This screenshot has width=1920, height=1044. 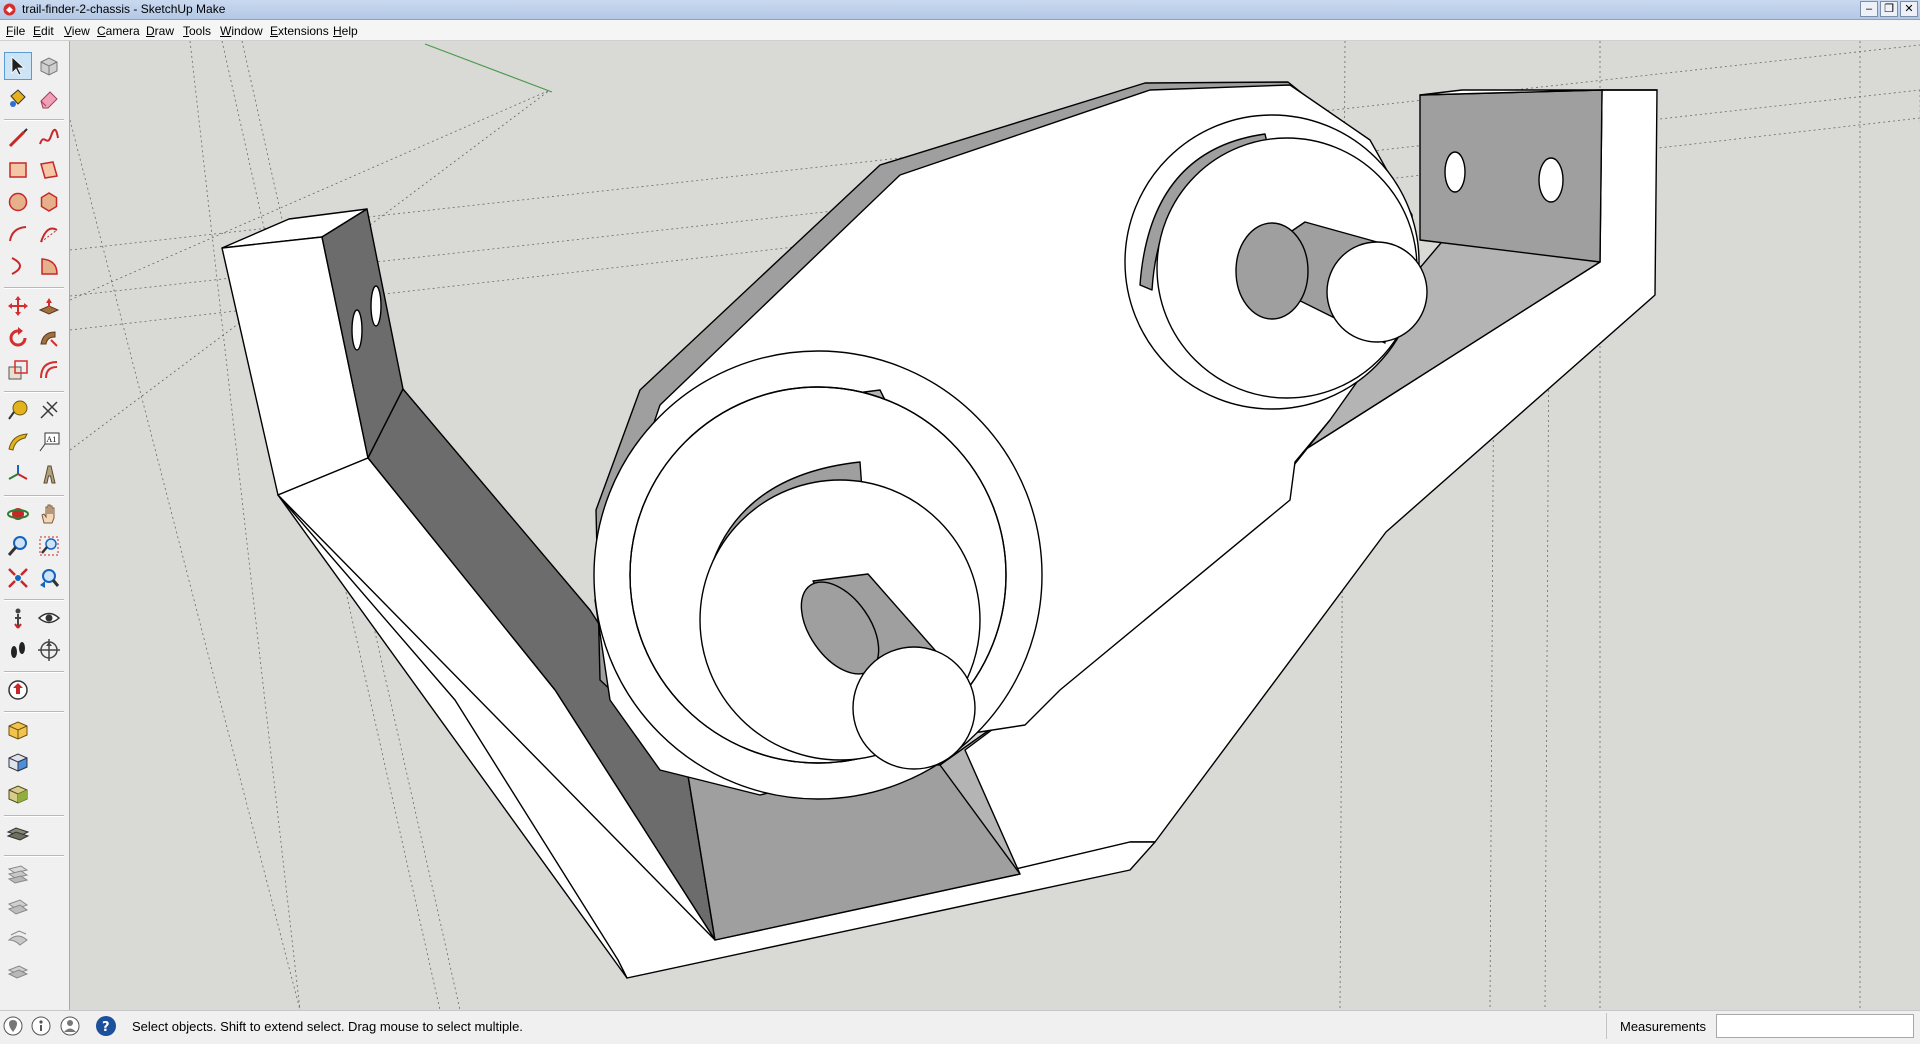 I want to click on tool-rotated-rectangle, so click(x=49, y=170).